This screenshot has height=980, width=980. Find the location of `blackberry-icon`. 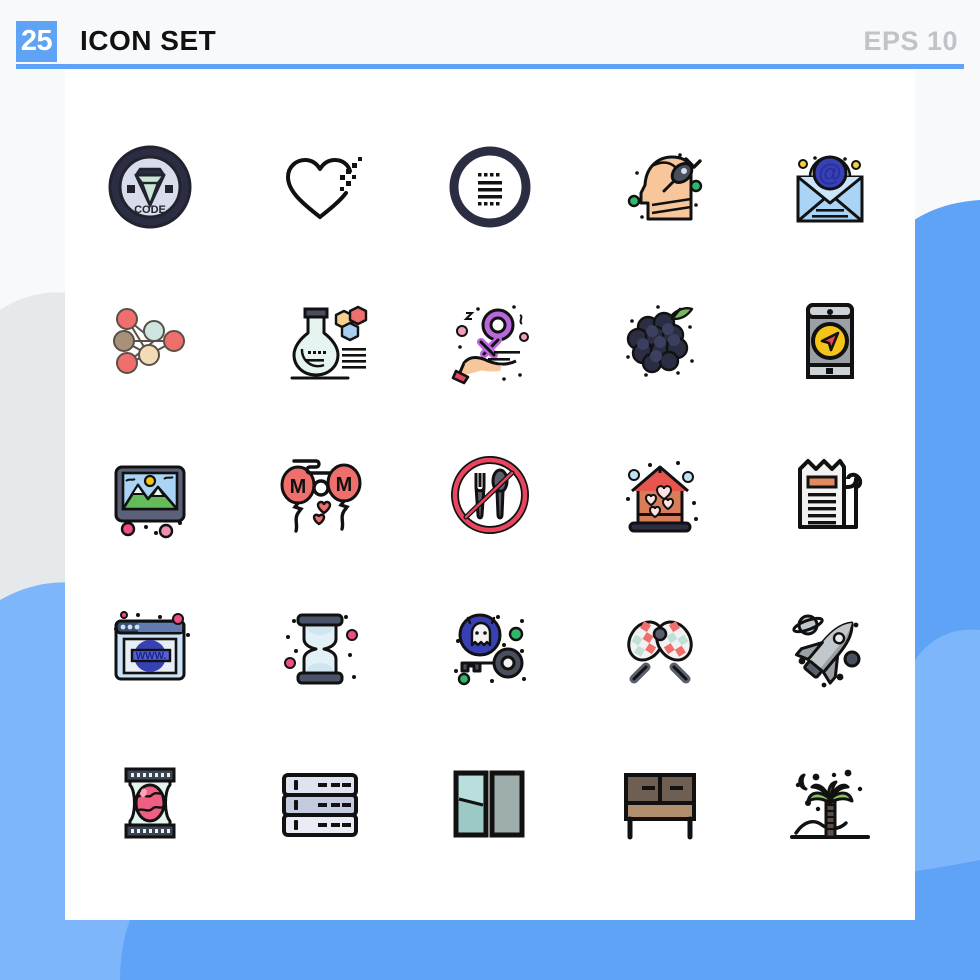

blackberry-icon is located at coordinates (660, 341).